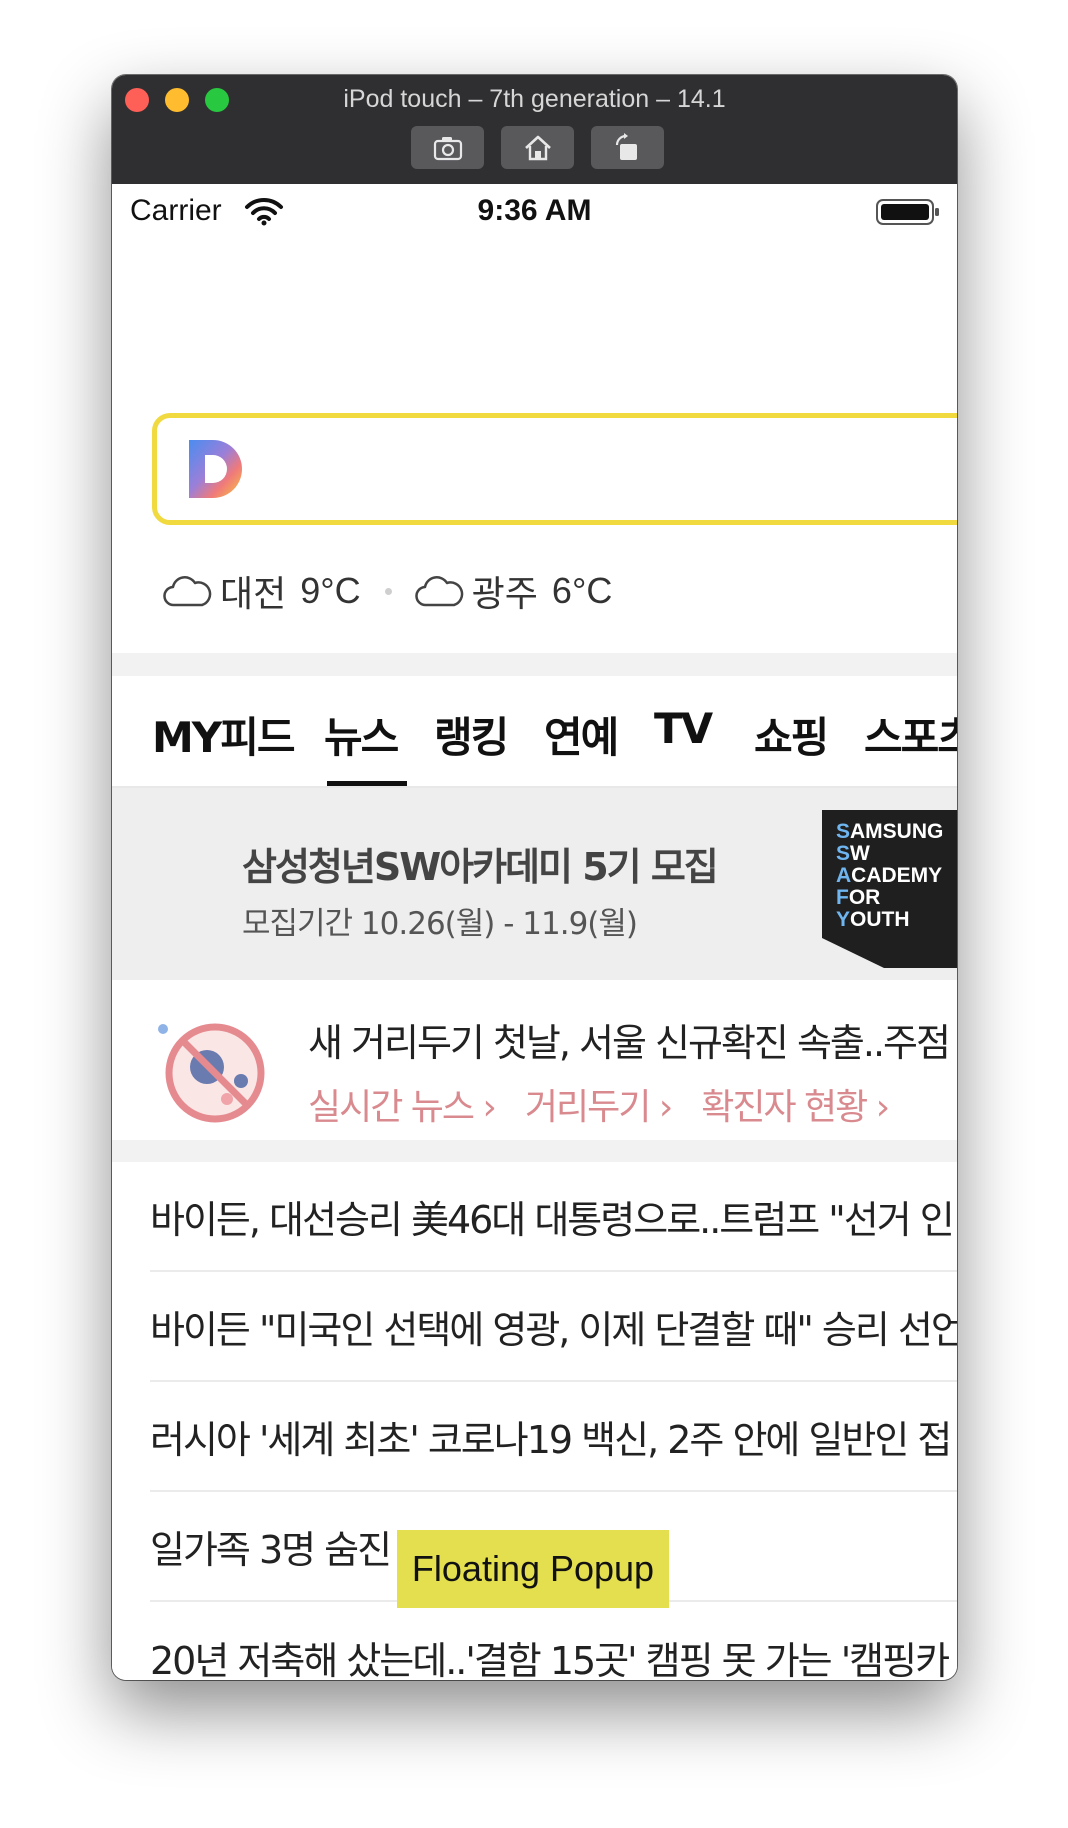 The width and height of the screenshot is (1068, 1828). Describe the element at coordinates (889, 875) in the screenshot. I see `svg-text: ACADEMY` at that location.